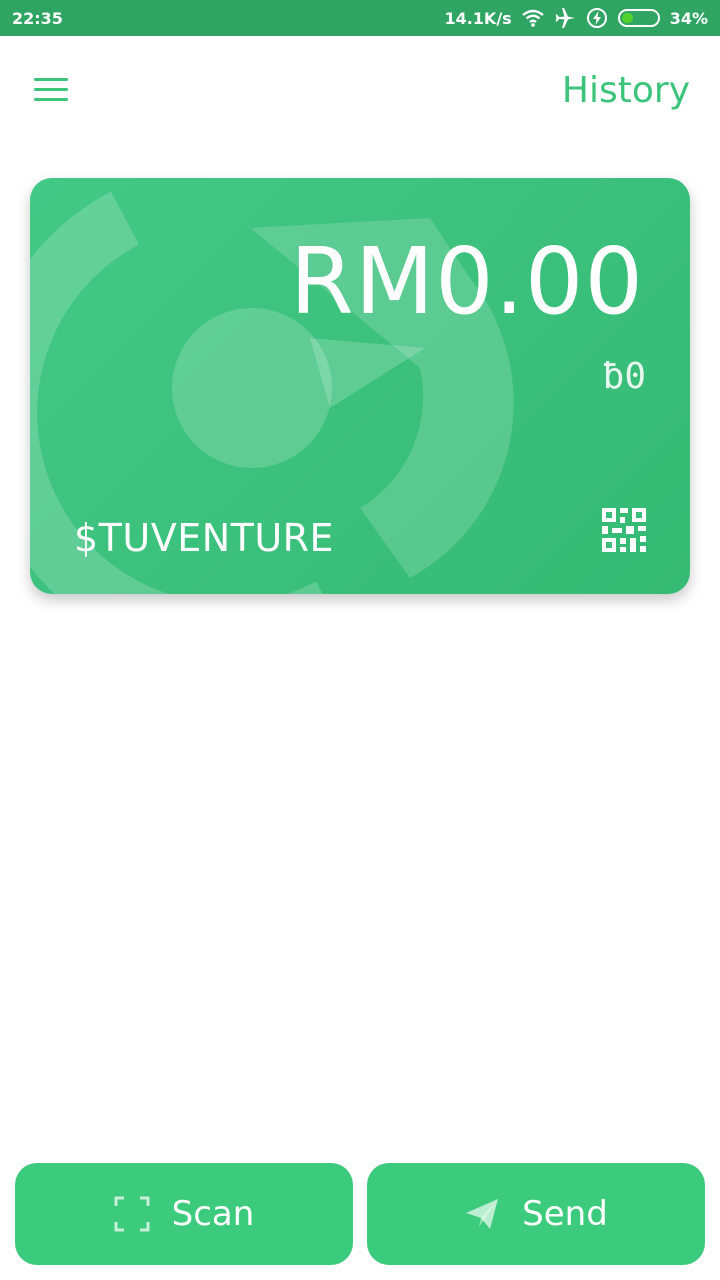  Describe the element at coordinates (688, 18) in the screenshot. I see `battery-percent: 34%` at that location.